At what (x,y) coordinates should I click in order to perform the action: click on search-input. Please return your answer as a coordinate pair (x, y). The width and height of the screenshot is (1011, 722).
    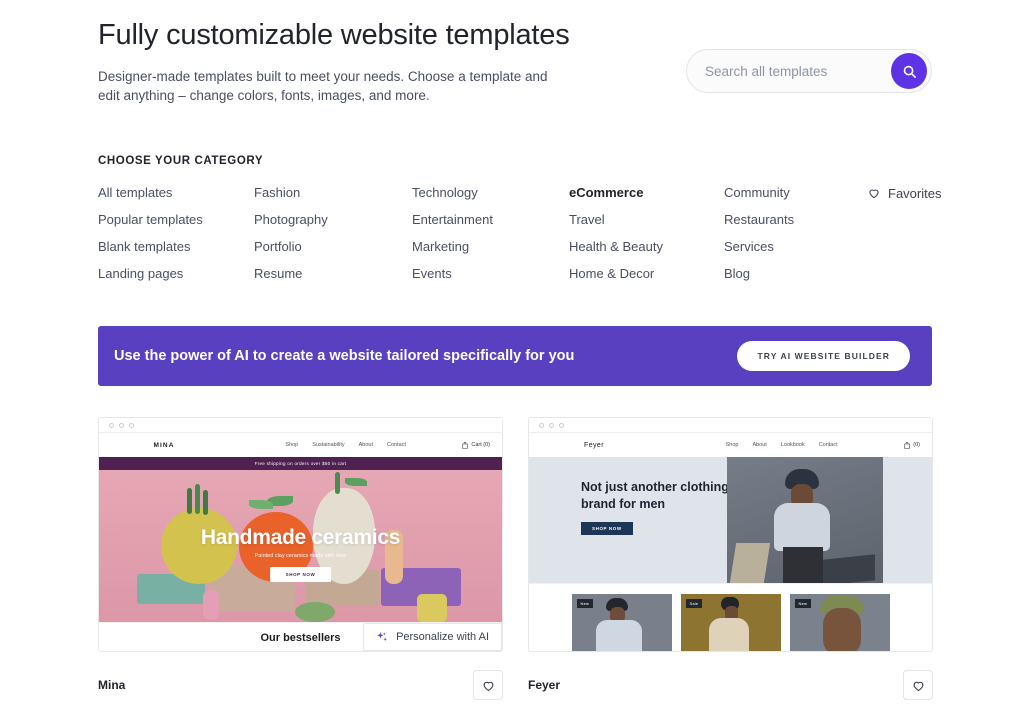
    Looking at the image, I should click on (798, 71).